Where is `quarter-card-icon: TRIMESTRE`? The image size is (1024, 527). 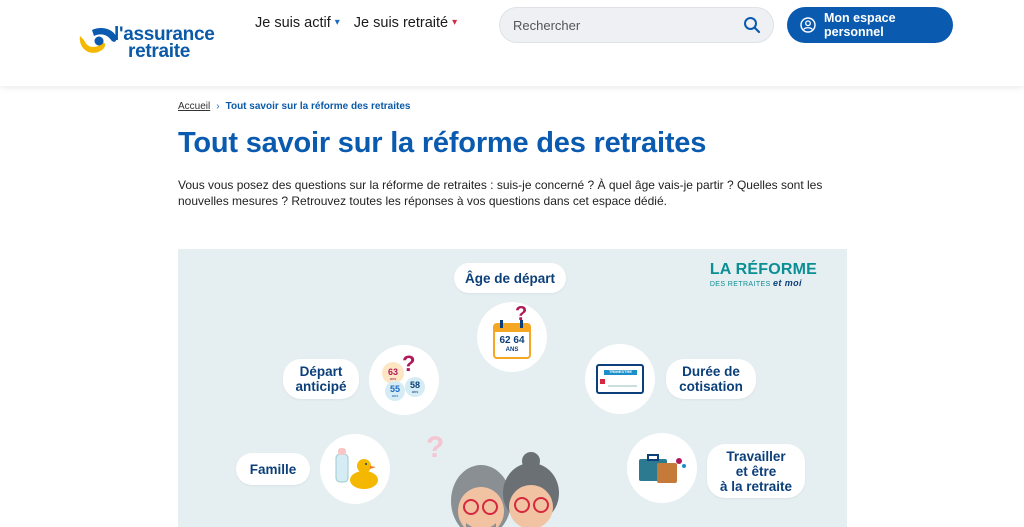
quarter-card-icon: TRIMESTRE is located at coordinates (620, 379).